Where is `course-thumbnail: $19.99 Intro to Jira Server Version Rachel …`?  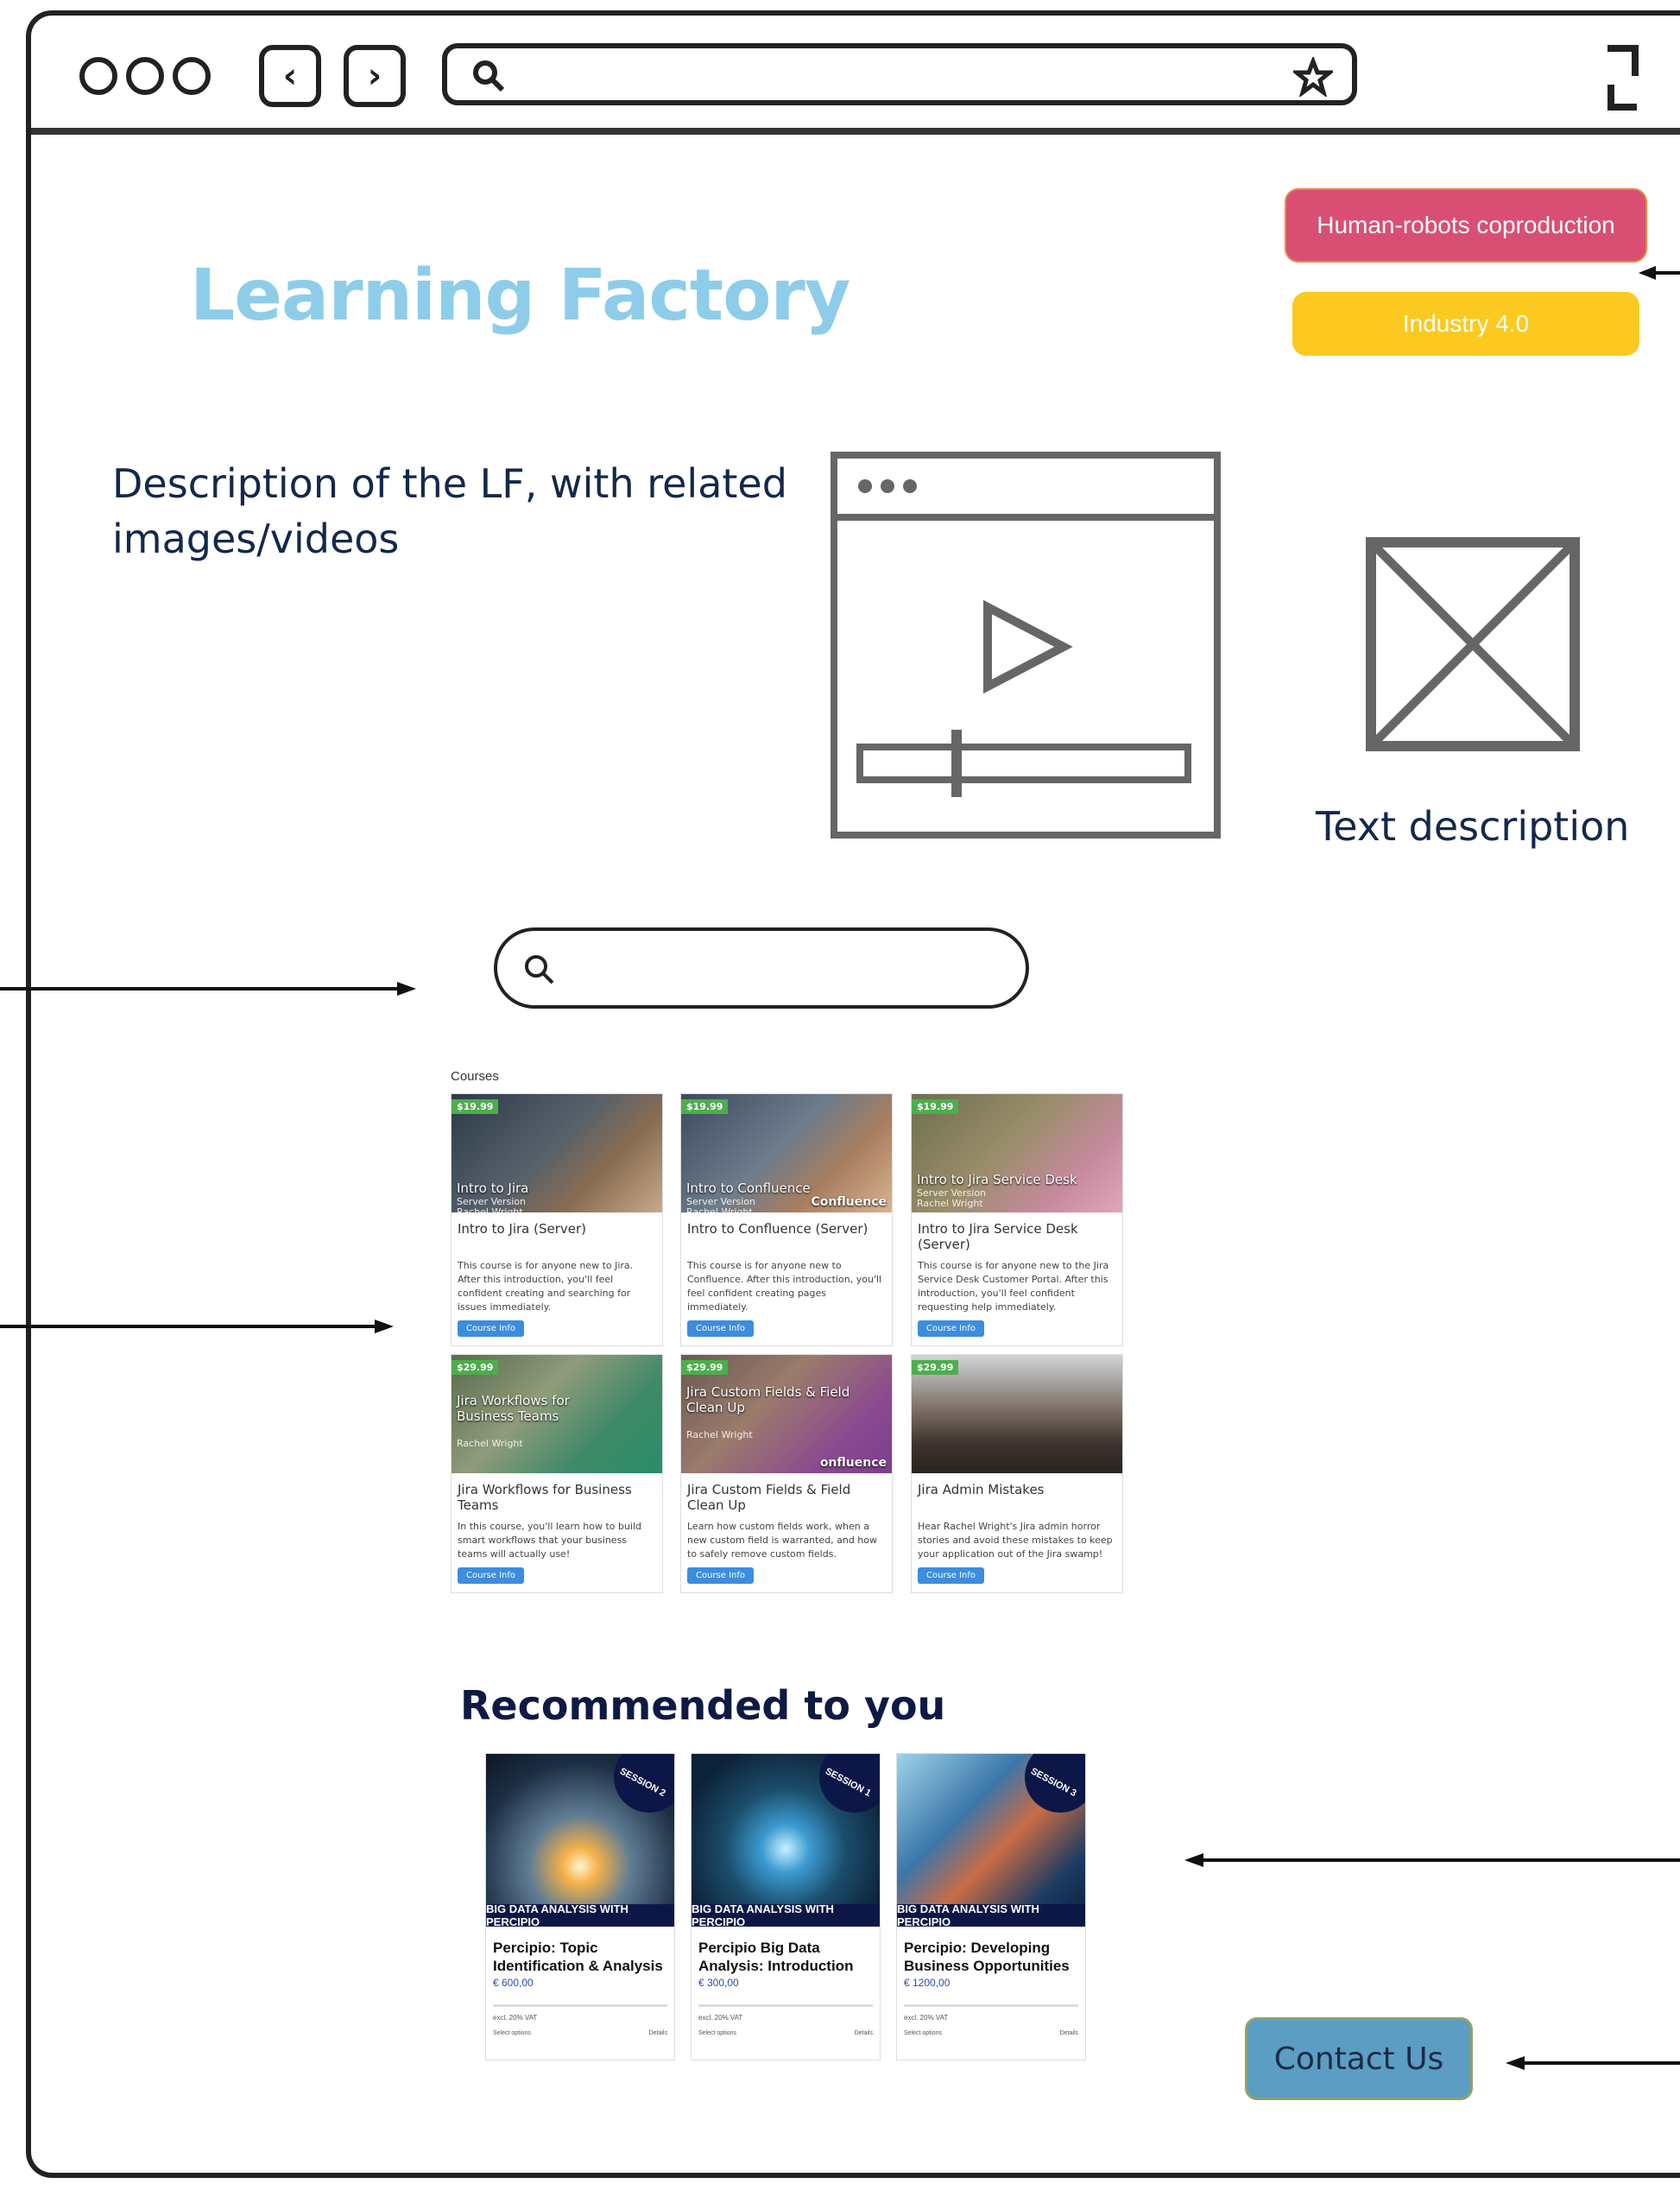
course-thumbnail: $19.99 Intro to Jira Server Version Rachel … is located at coordinates (557, 1153).